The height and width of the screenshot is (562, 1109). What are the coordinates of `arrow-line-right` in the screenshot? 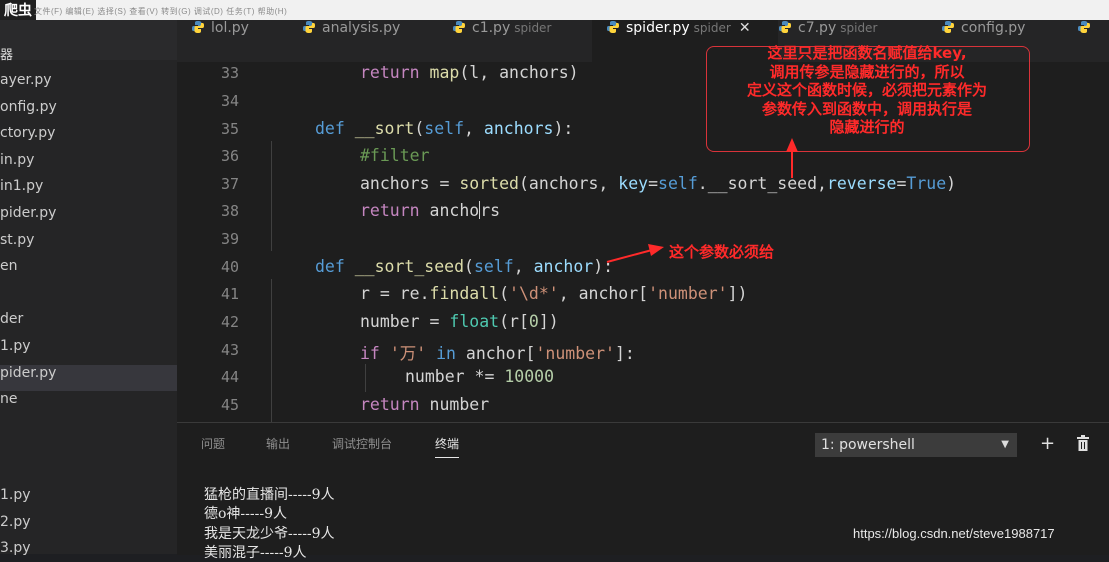 It's located at (629, 256).